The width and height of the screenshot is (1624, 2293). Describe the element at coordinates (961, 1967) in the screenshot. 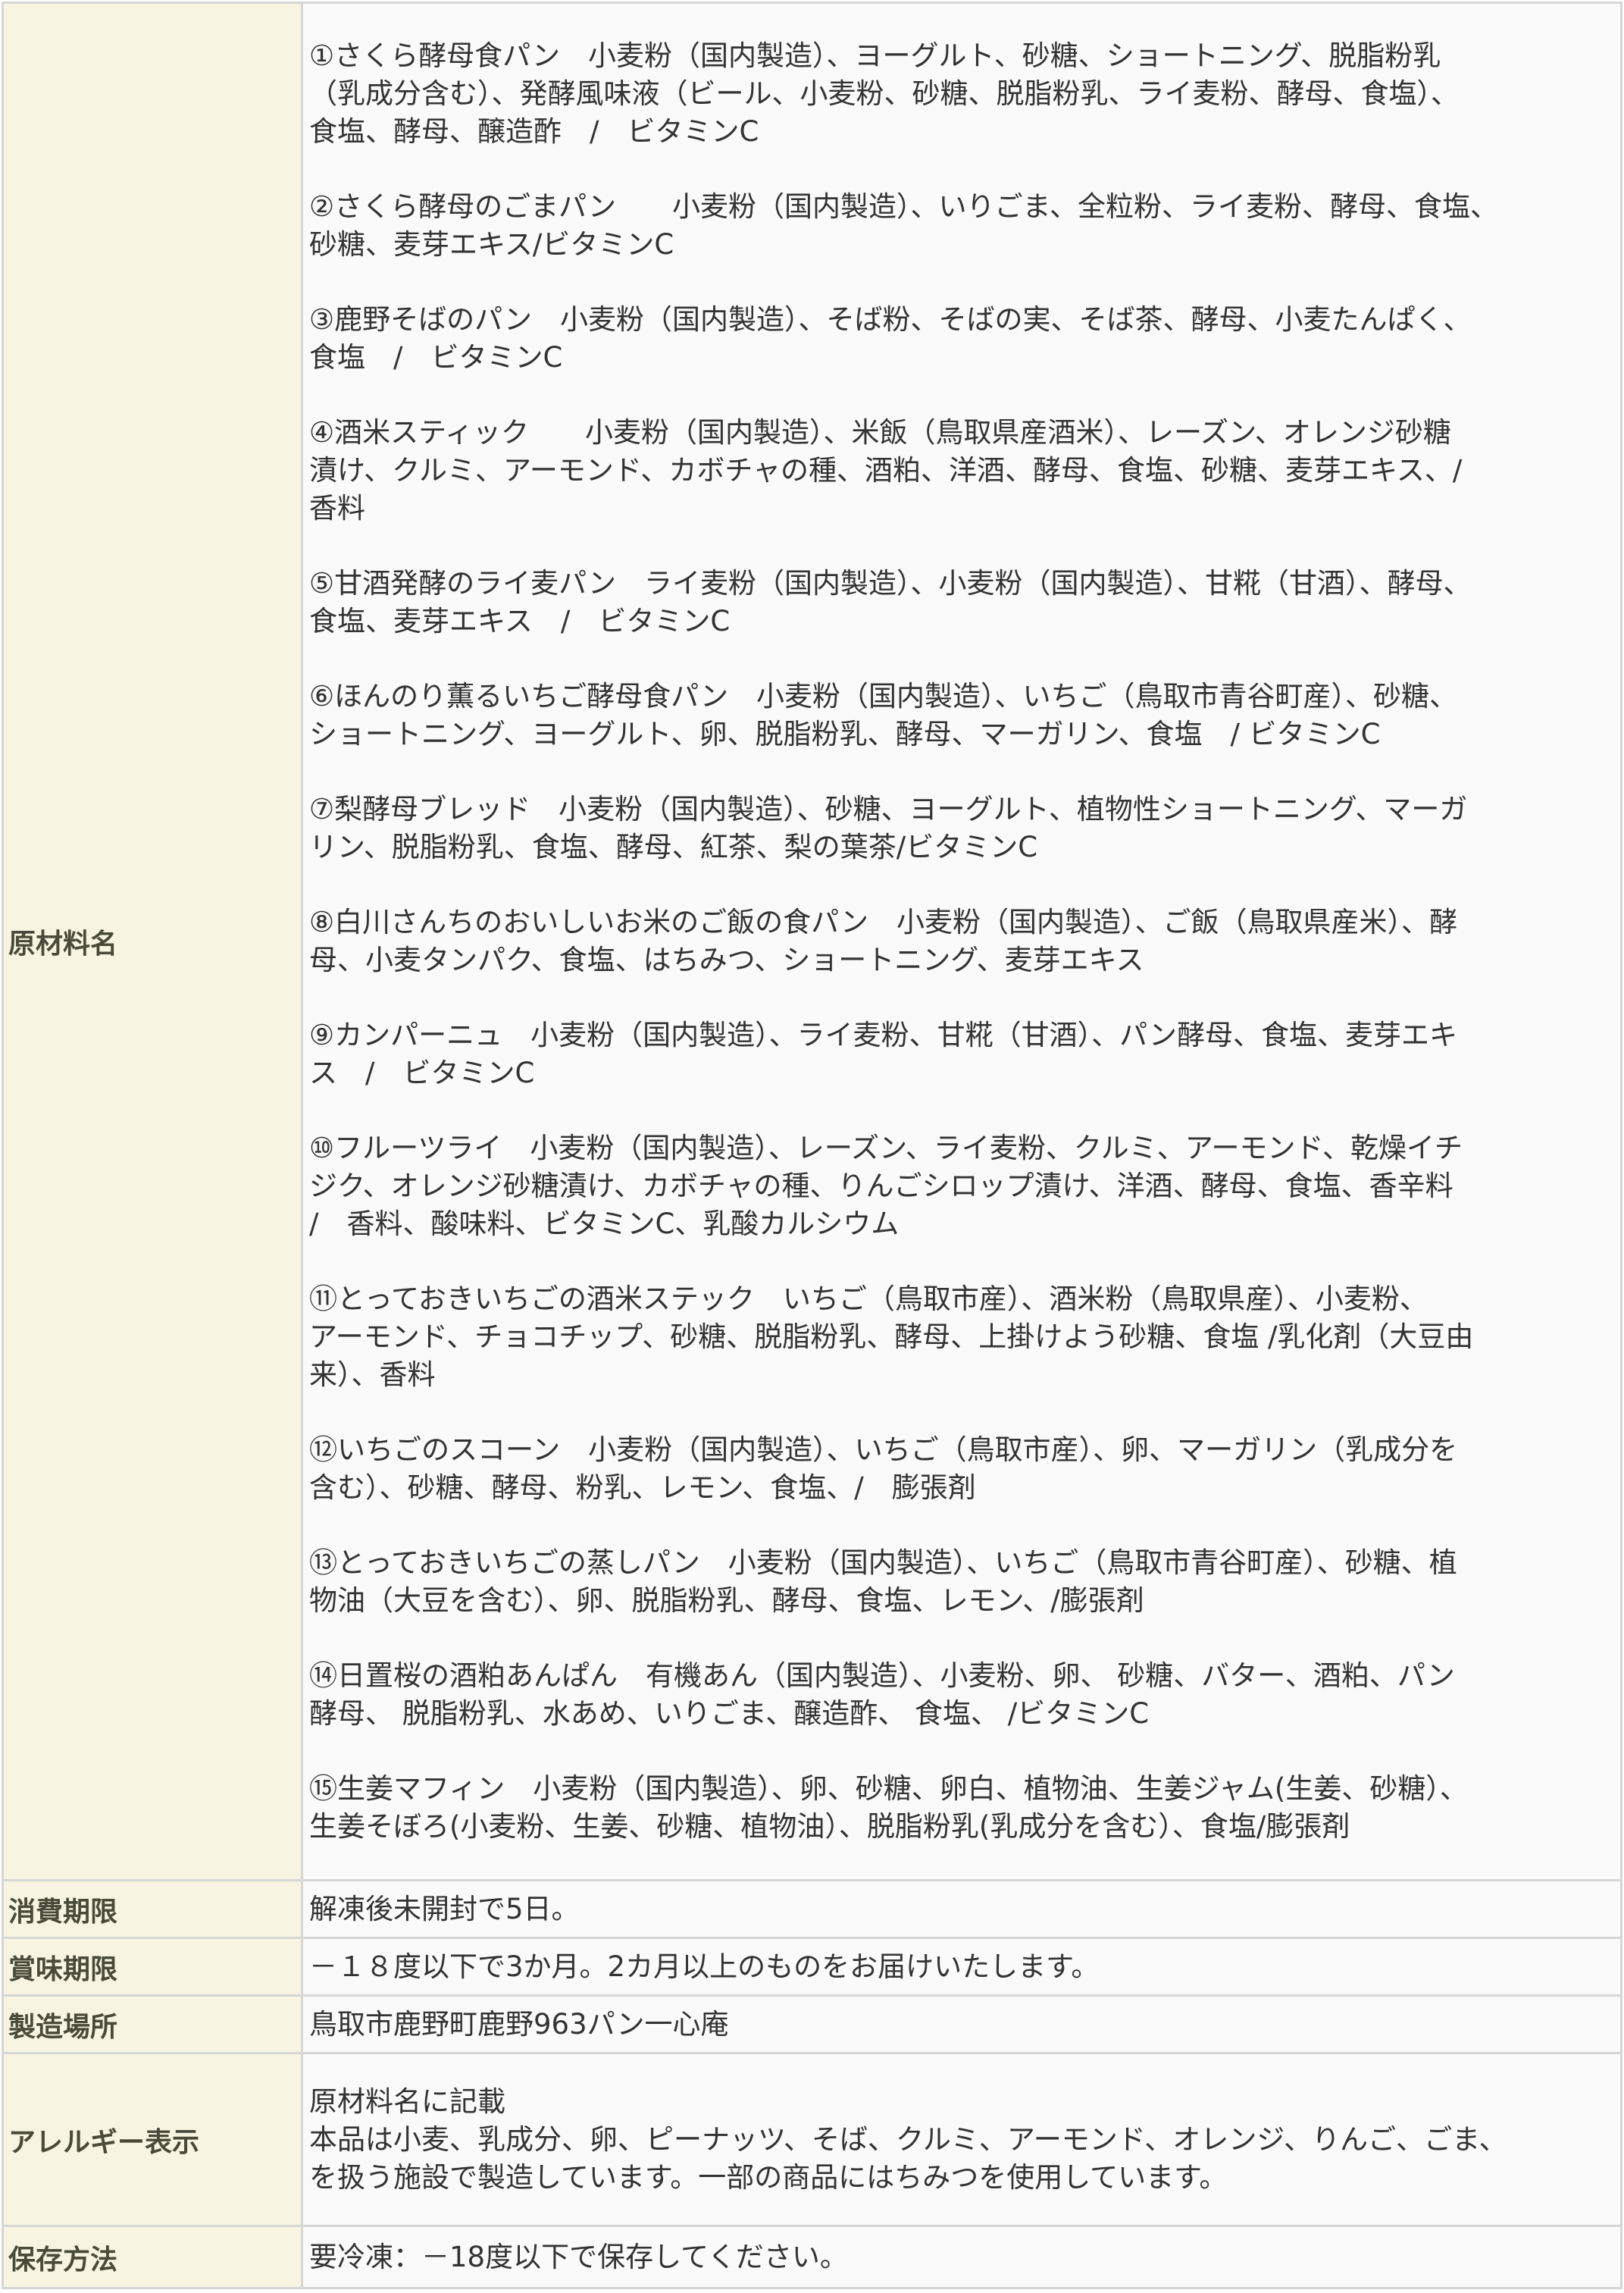

I see `best-before-value: －１８度以下で3か月。2カ月以上のものをお届けいたします。` at that location.